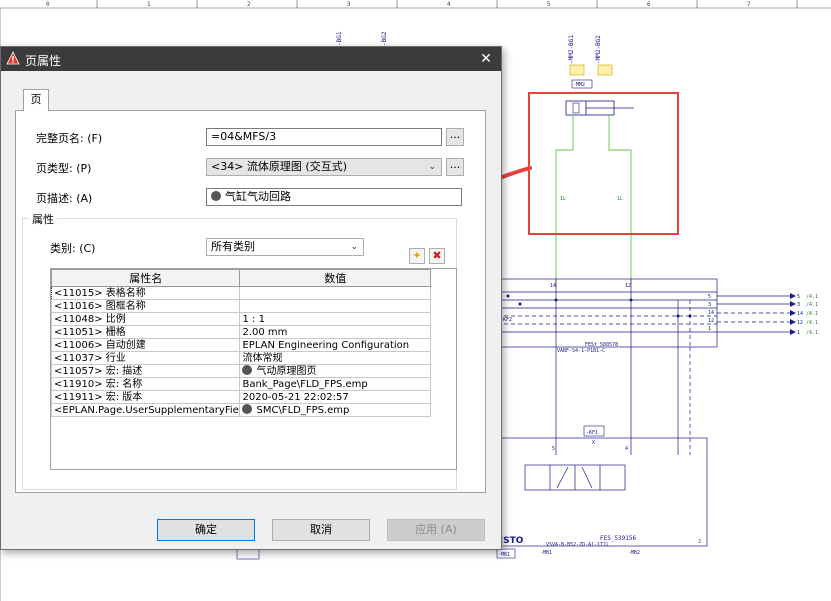  I want to click on cell-name: <11057> 宏: 描述, so click(145, 371).